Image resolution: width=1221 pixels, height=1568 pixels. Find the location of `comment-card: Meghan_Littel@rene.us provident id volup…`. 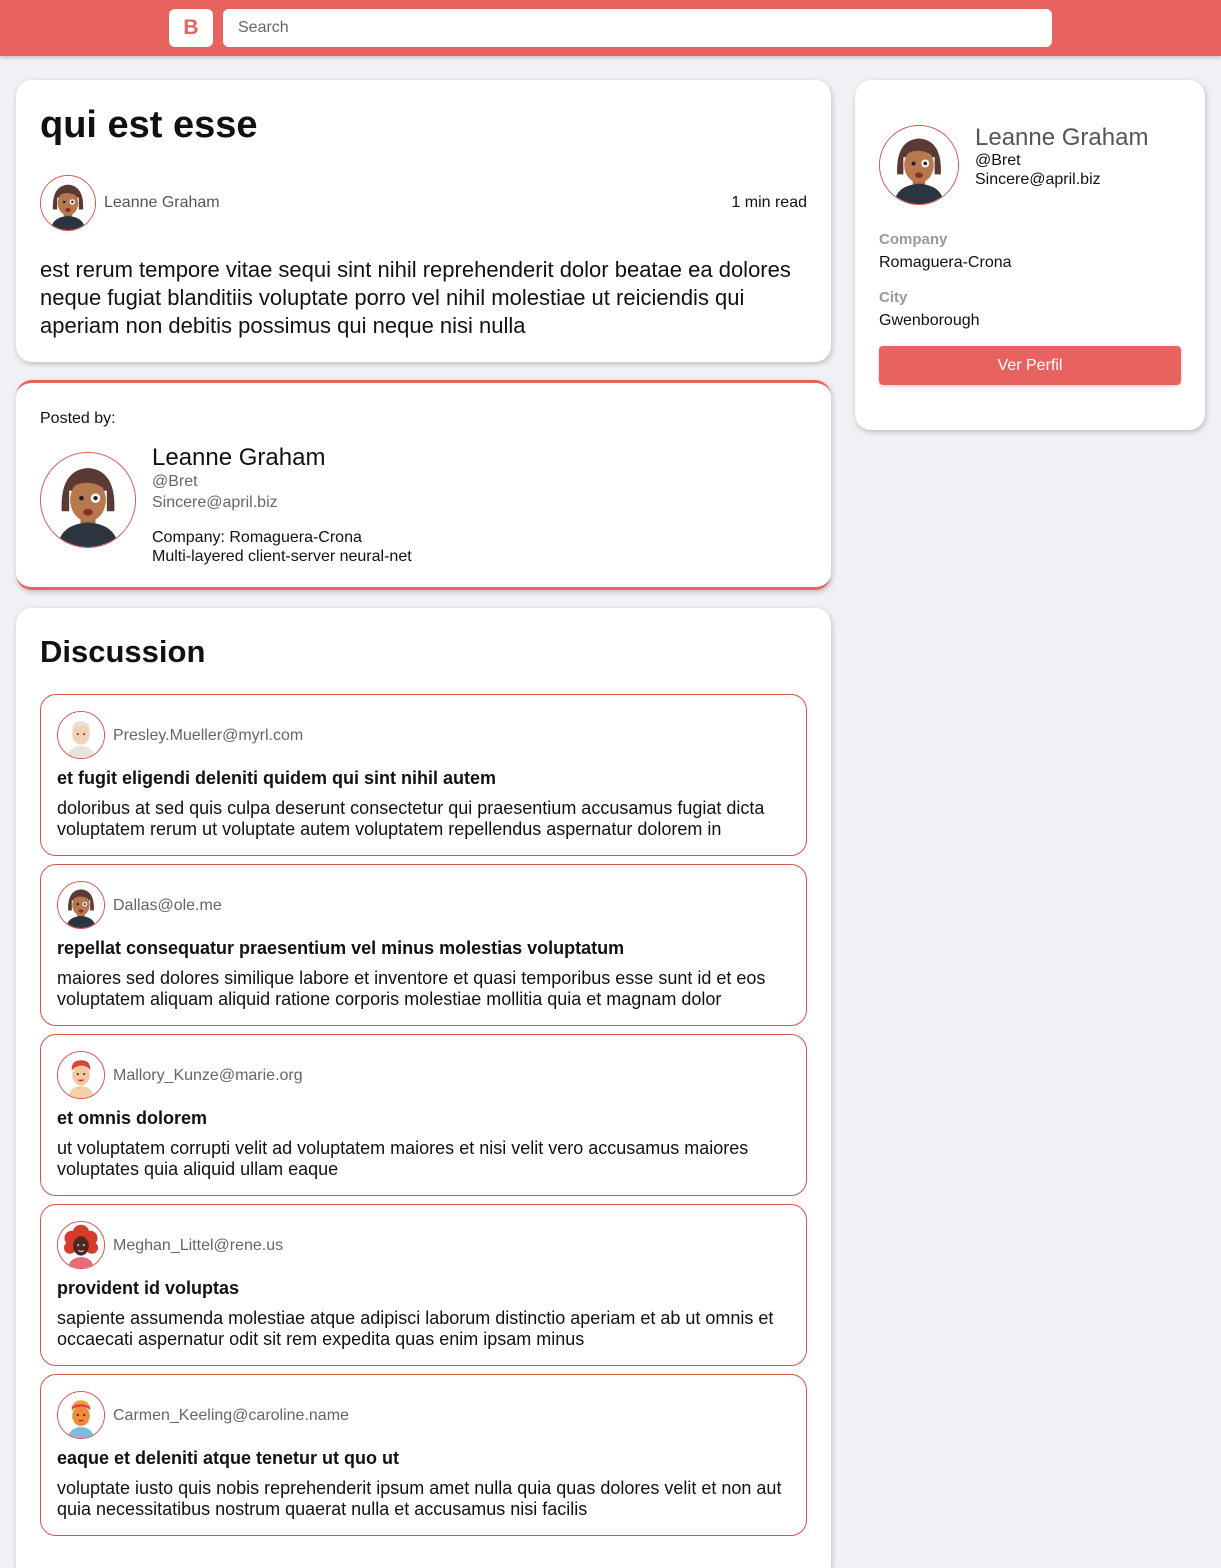

comment-card: Meghan_Littel@rene.us provident id volup… is located at coordinates (423, 1285).